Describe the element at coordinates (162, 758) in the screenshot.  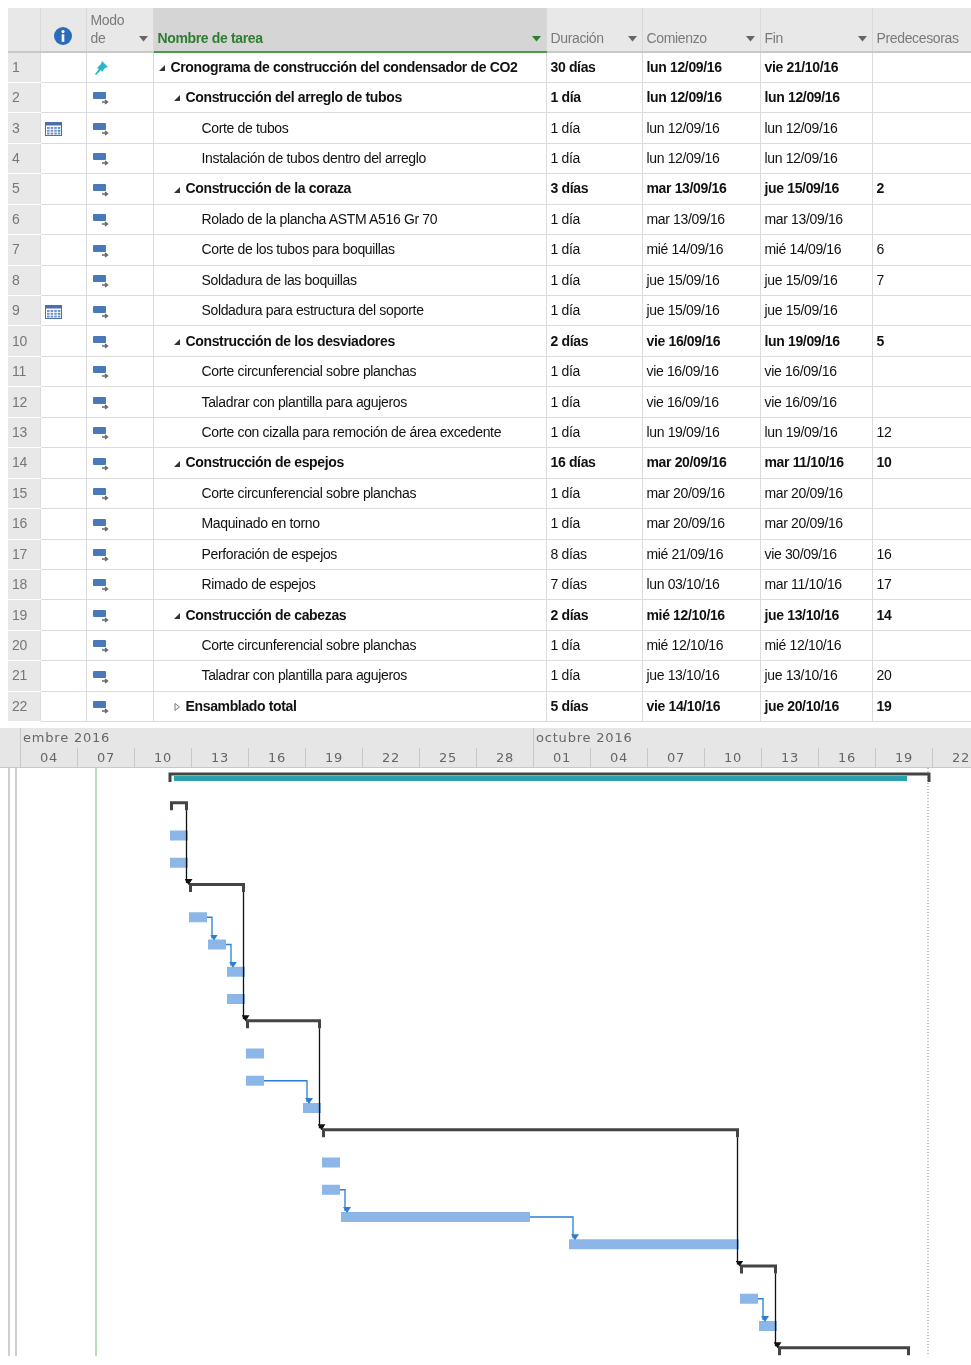
I see `day-label: 10` at that location.